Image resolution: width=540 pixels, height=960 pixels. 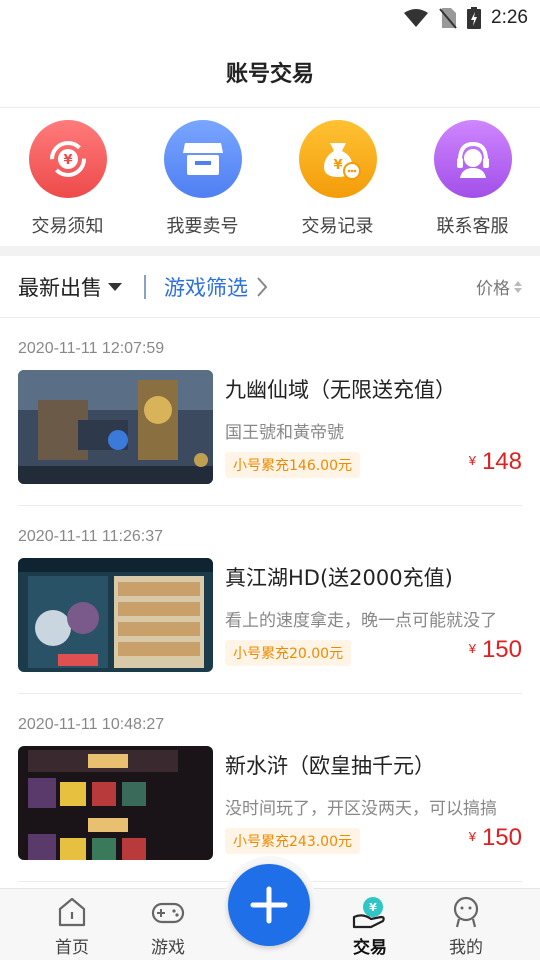 What do you see at coordinates (60, 287) in the screenshot?
I see `latest-sale-label: 最新出售` at bounding box center [60, 287].